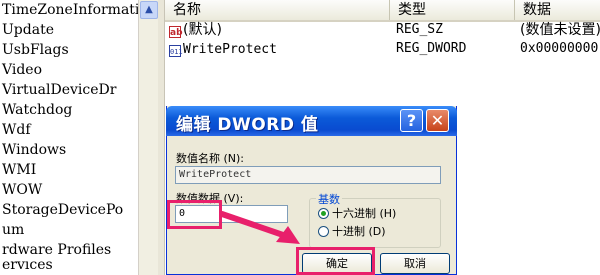  I want to click on tree-item: UsbFlags, so click(79, 50).